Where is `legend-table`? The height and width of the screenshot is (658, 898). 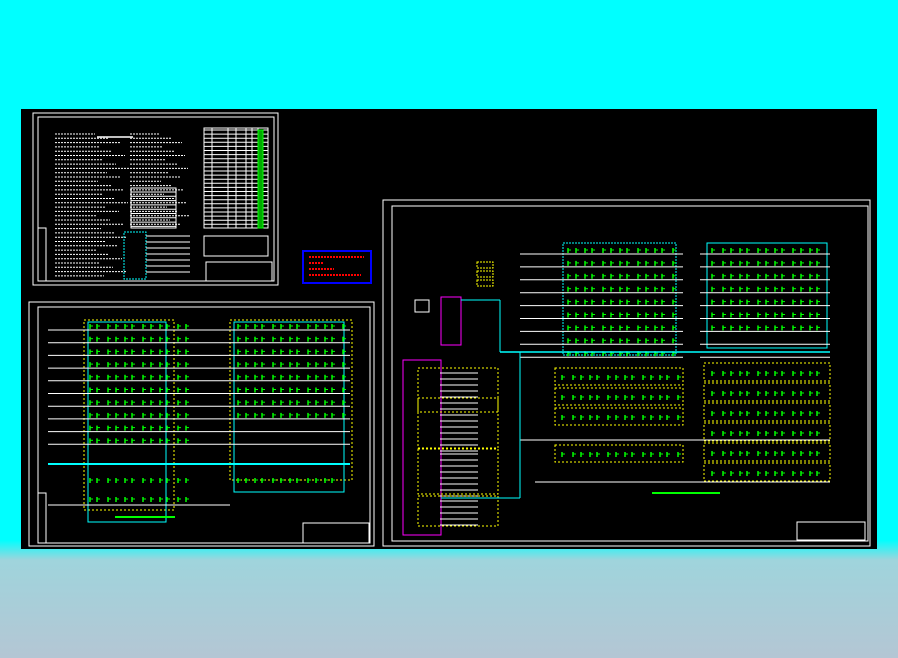
legend-table is located at coordinates (236, 246).